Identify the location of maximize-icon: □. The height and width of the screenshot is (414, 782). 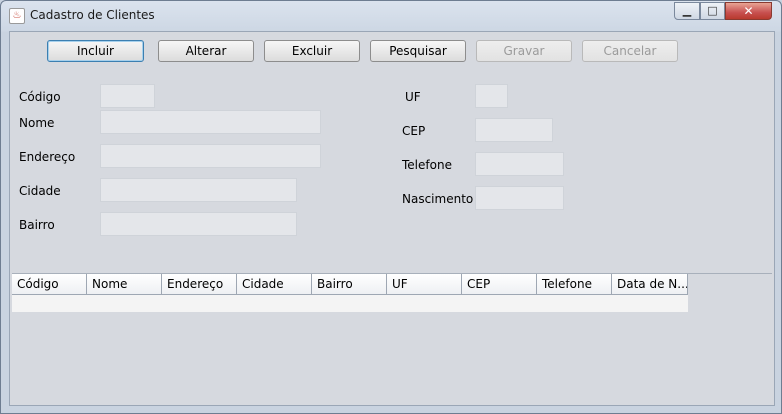
(712, 10).